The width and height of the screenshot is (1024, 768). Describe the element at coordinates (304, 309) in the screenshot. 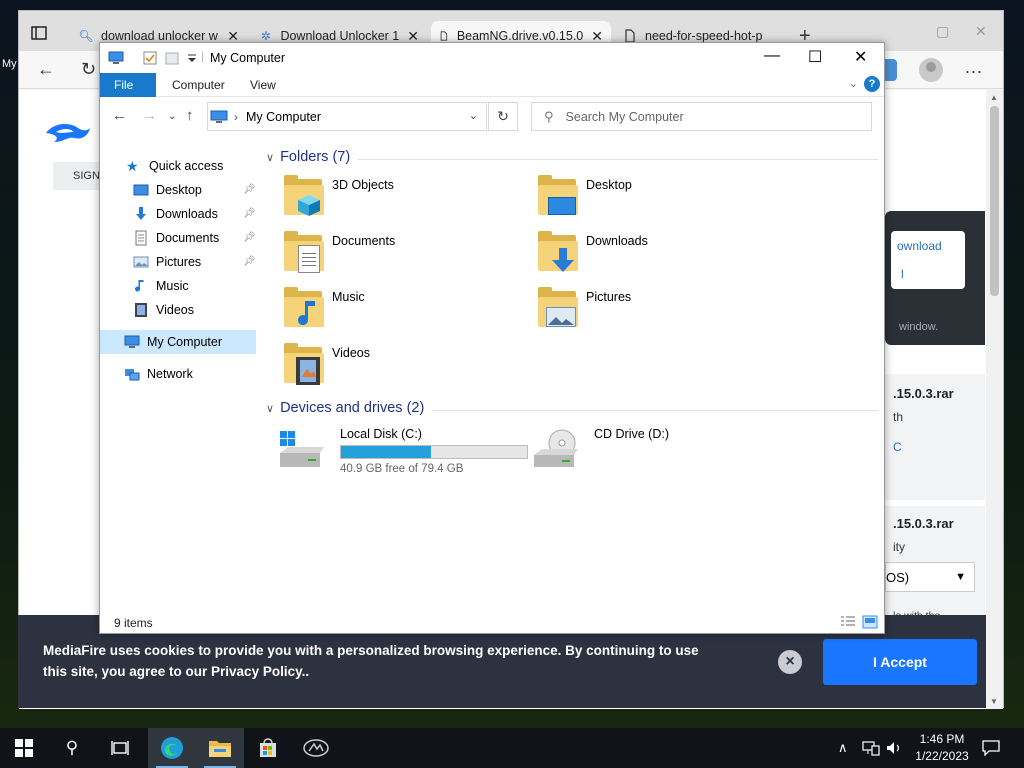

I see `music-folder-icon` at that location.